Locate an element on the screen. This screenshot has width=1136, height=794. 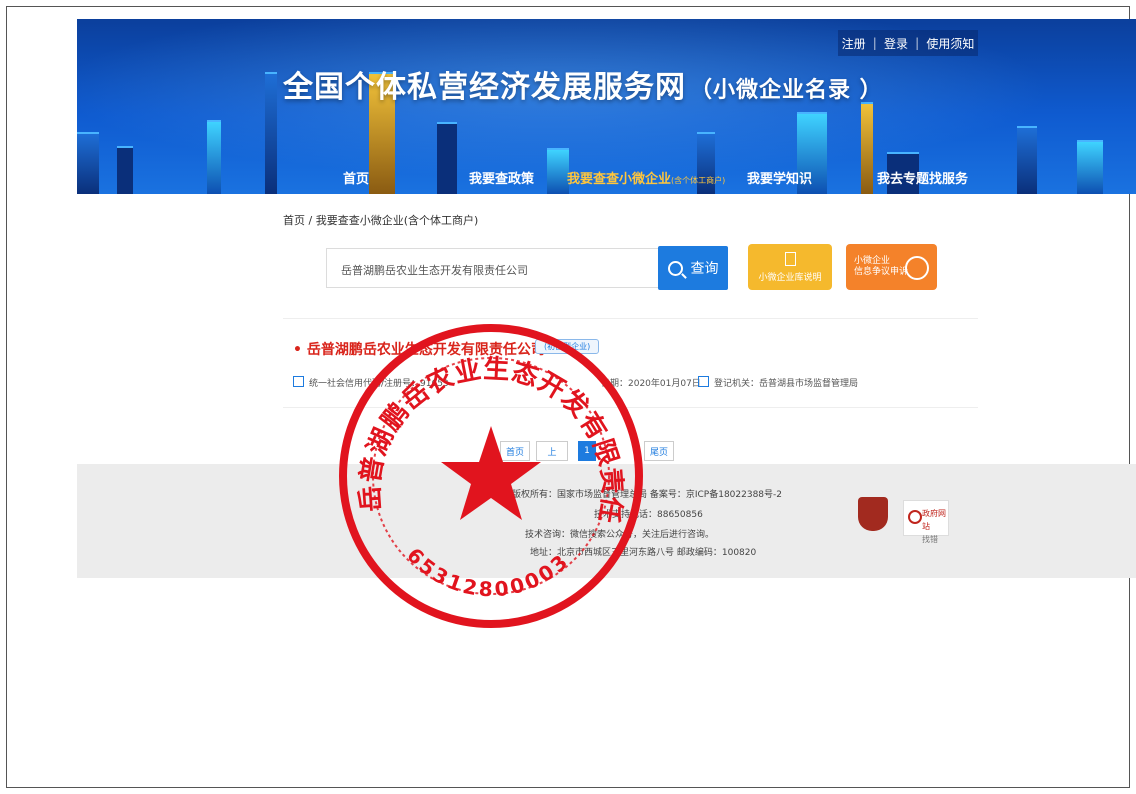
site-title-main: 全国个体私营经济发展服务网 is located at coordinates (484, 87).